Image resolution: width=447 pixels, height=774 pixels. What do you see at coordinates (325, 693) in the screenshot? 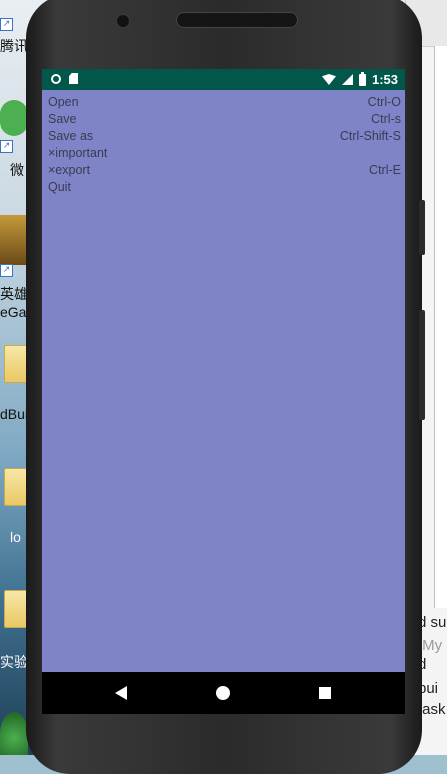
I see `recents-icon` at bounding box center [325, 693].